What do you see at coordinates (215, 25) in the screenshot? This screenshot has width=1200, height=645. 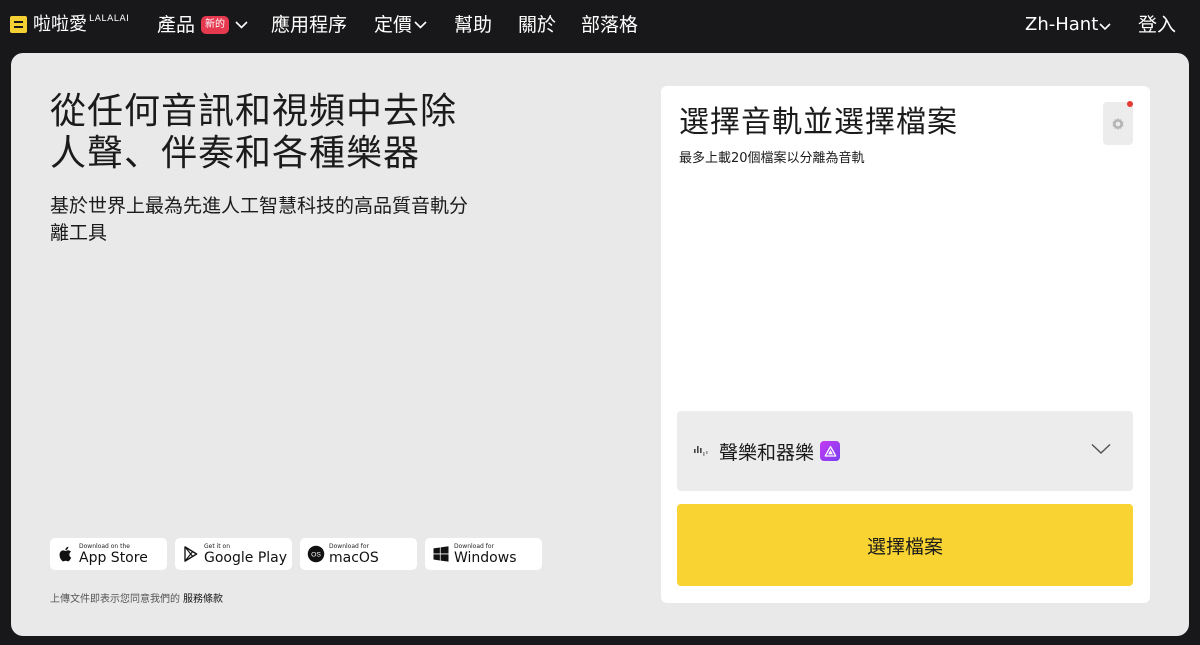 I see `new-badge: 新的` at bounding box center [215, 25].